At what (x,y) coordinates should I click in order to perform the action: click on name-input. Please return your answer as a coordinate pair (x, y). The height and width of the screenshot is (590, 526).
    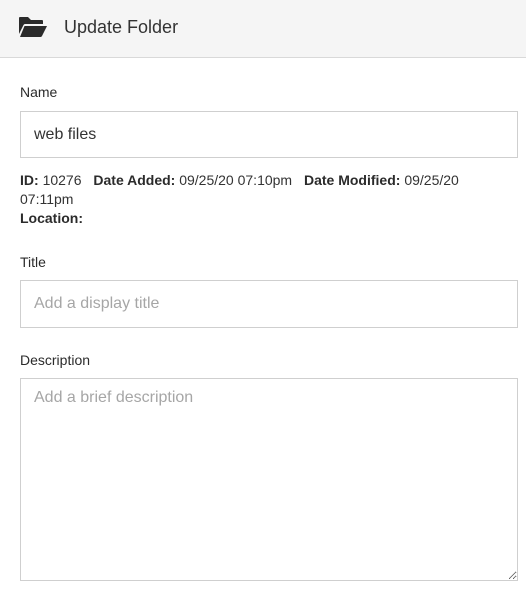
    Looking at the image, I should click on (269, 134).